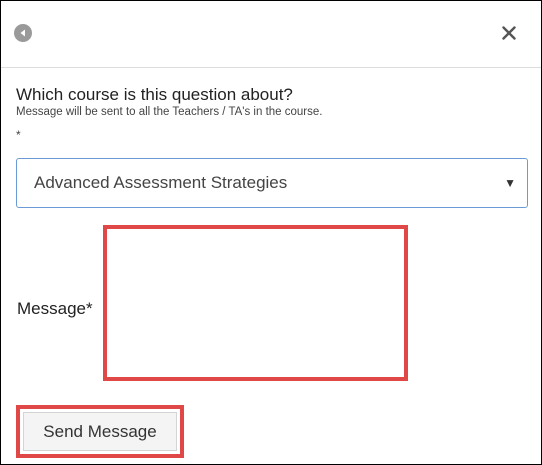 The height and width of the screenshot is (465, 542). What do you see at coordinates (510, 183) in the screenshot?
I see `dropdown-arrow-icon: ▼` at bounding box center [510, 183].